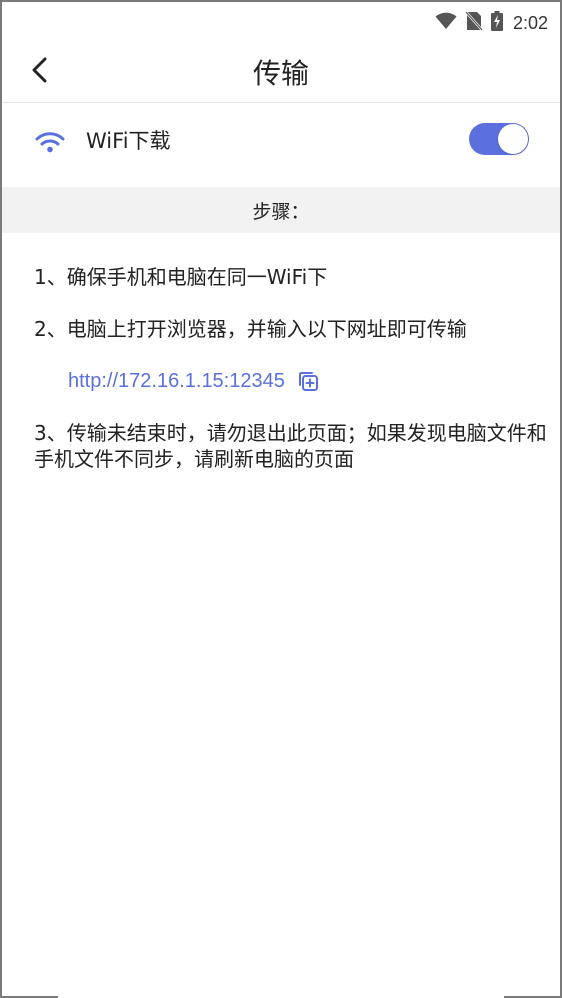 This screenshot has height=998, width=562. Describe the element at coordinates (250, 329) in the screenshot. I see `step-item-2: 2、电脑上打开浏览器，并输入以下网址即可传输` at that location.